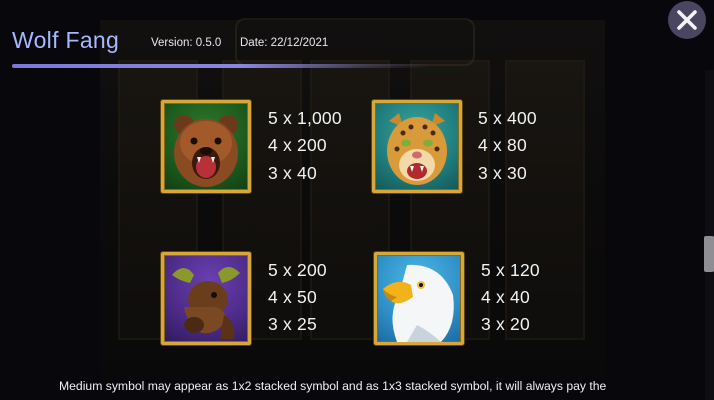 The image size is (714, 400). What do you see at coordinates (284, 43) in the screenshot?
I see `date-label: Date: 22/12/2021` at bounding box center [284, 43].